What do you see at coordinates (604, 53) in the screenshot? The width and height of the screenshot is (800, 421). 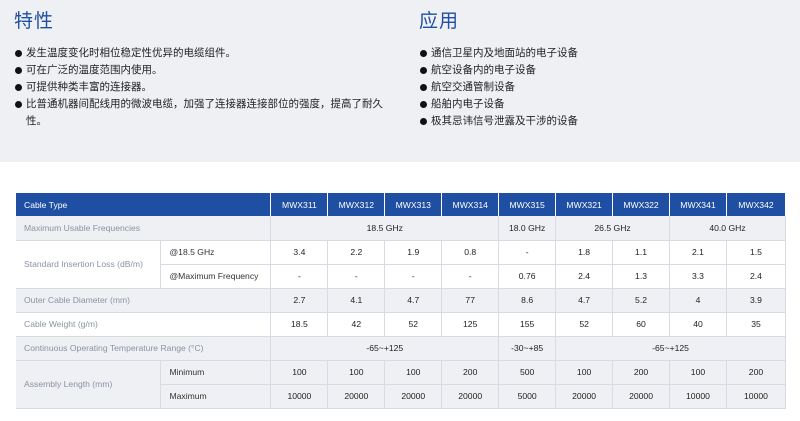 I see `application-item: 通信卫星内及地面站的电子设备` at bounding box center [604, 53].